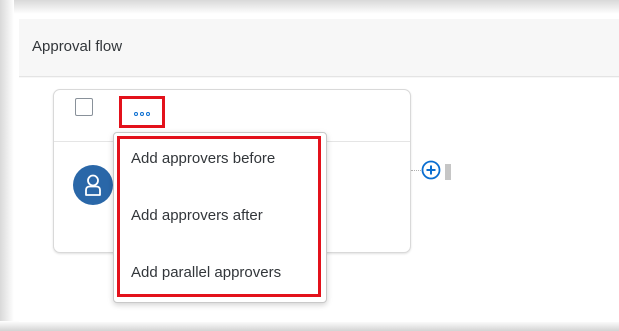  Describe the element at coordinates (203, 158) in the screenshot. I see `menu-item-add-approvers-before: Add approvers before` at that location.